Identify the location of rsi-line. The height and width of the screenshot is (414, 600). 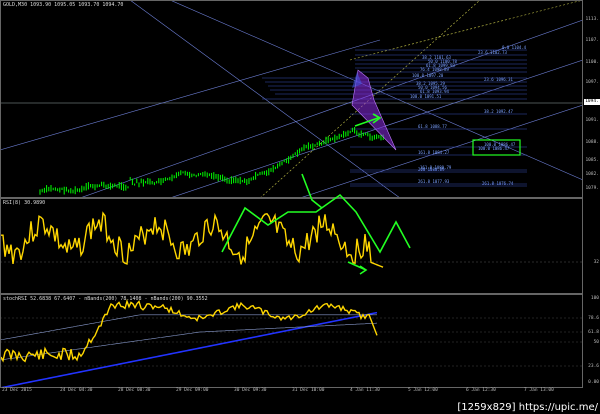
(192, 239).